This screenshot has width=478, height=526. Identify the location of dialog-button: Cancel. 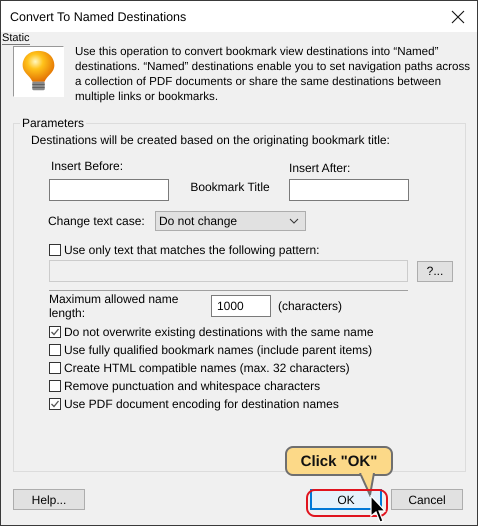
(427, 499).